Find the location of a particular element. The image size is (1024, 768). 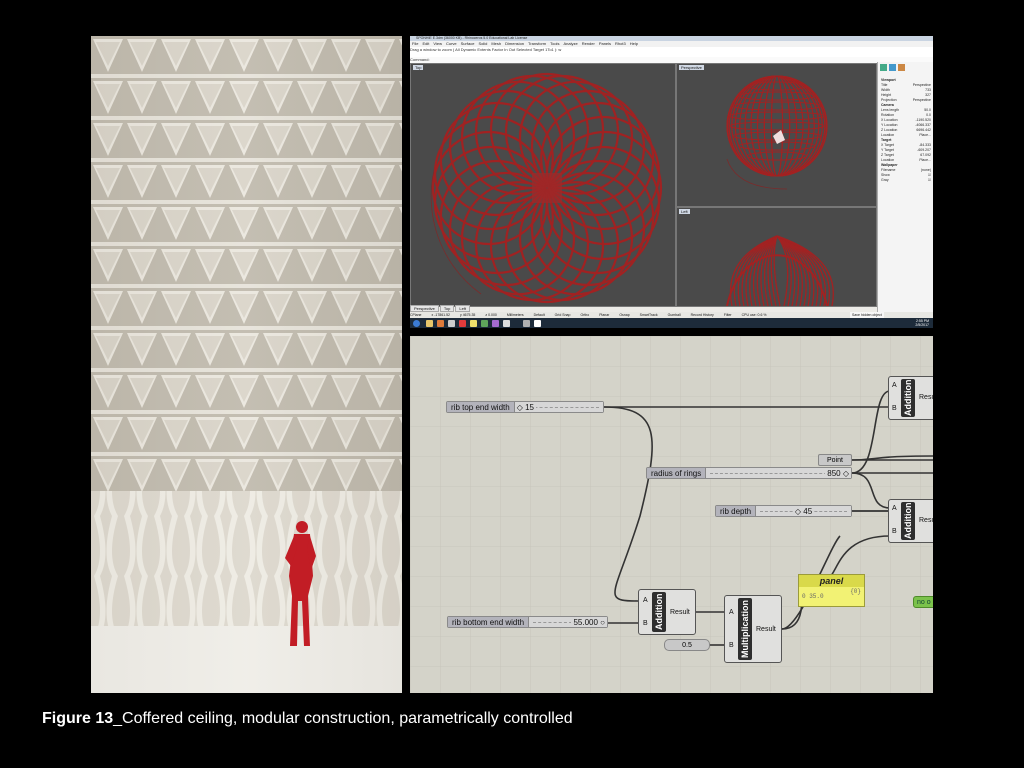

layers-icon is located at coordinates (892, 67).